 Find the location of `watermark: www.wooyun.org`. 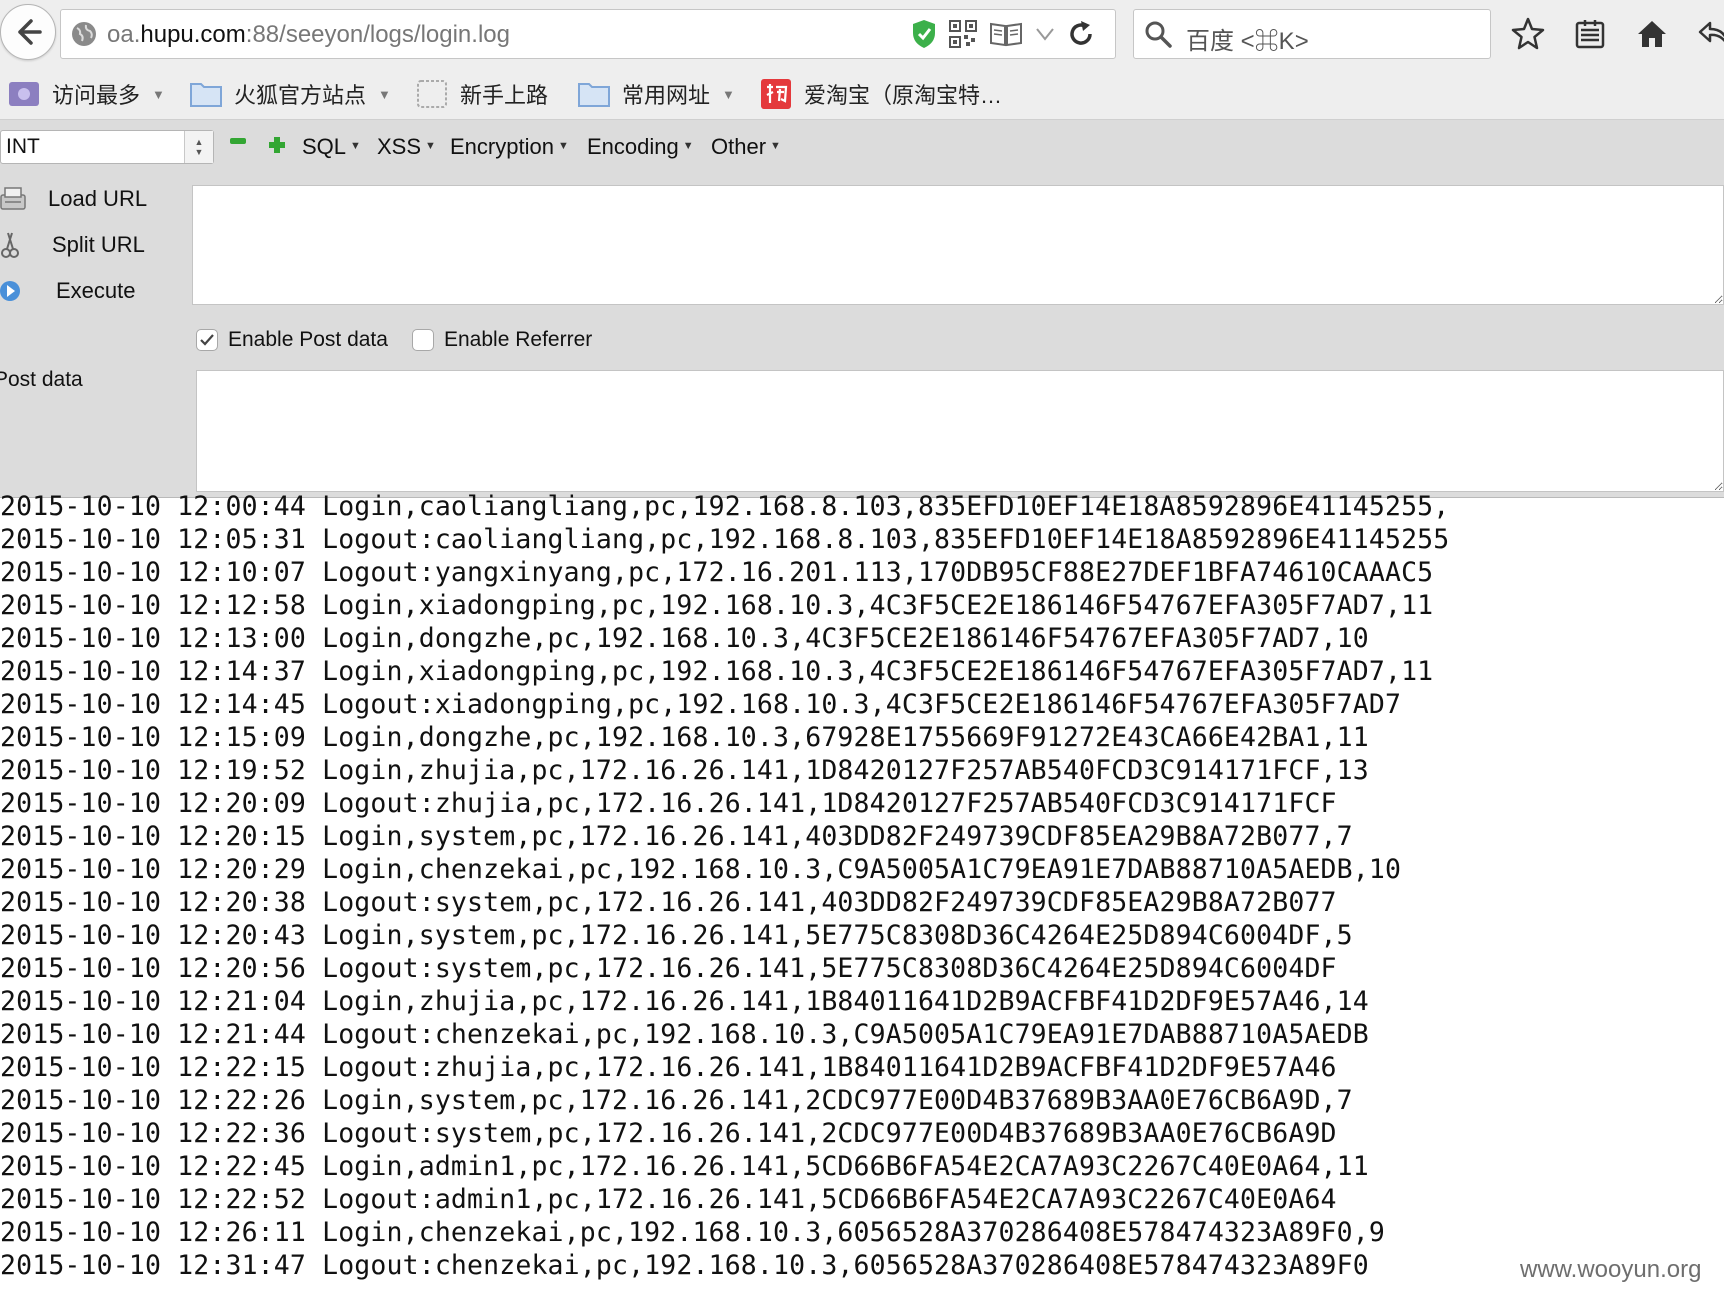

watermark: www.wooyun.org is located at coordinates (1611, 1269).